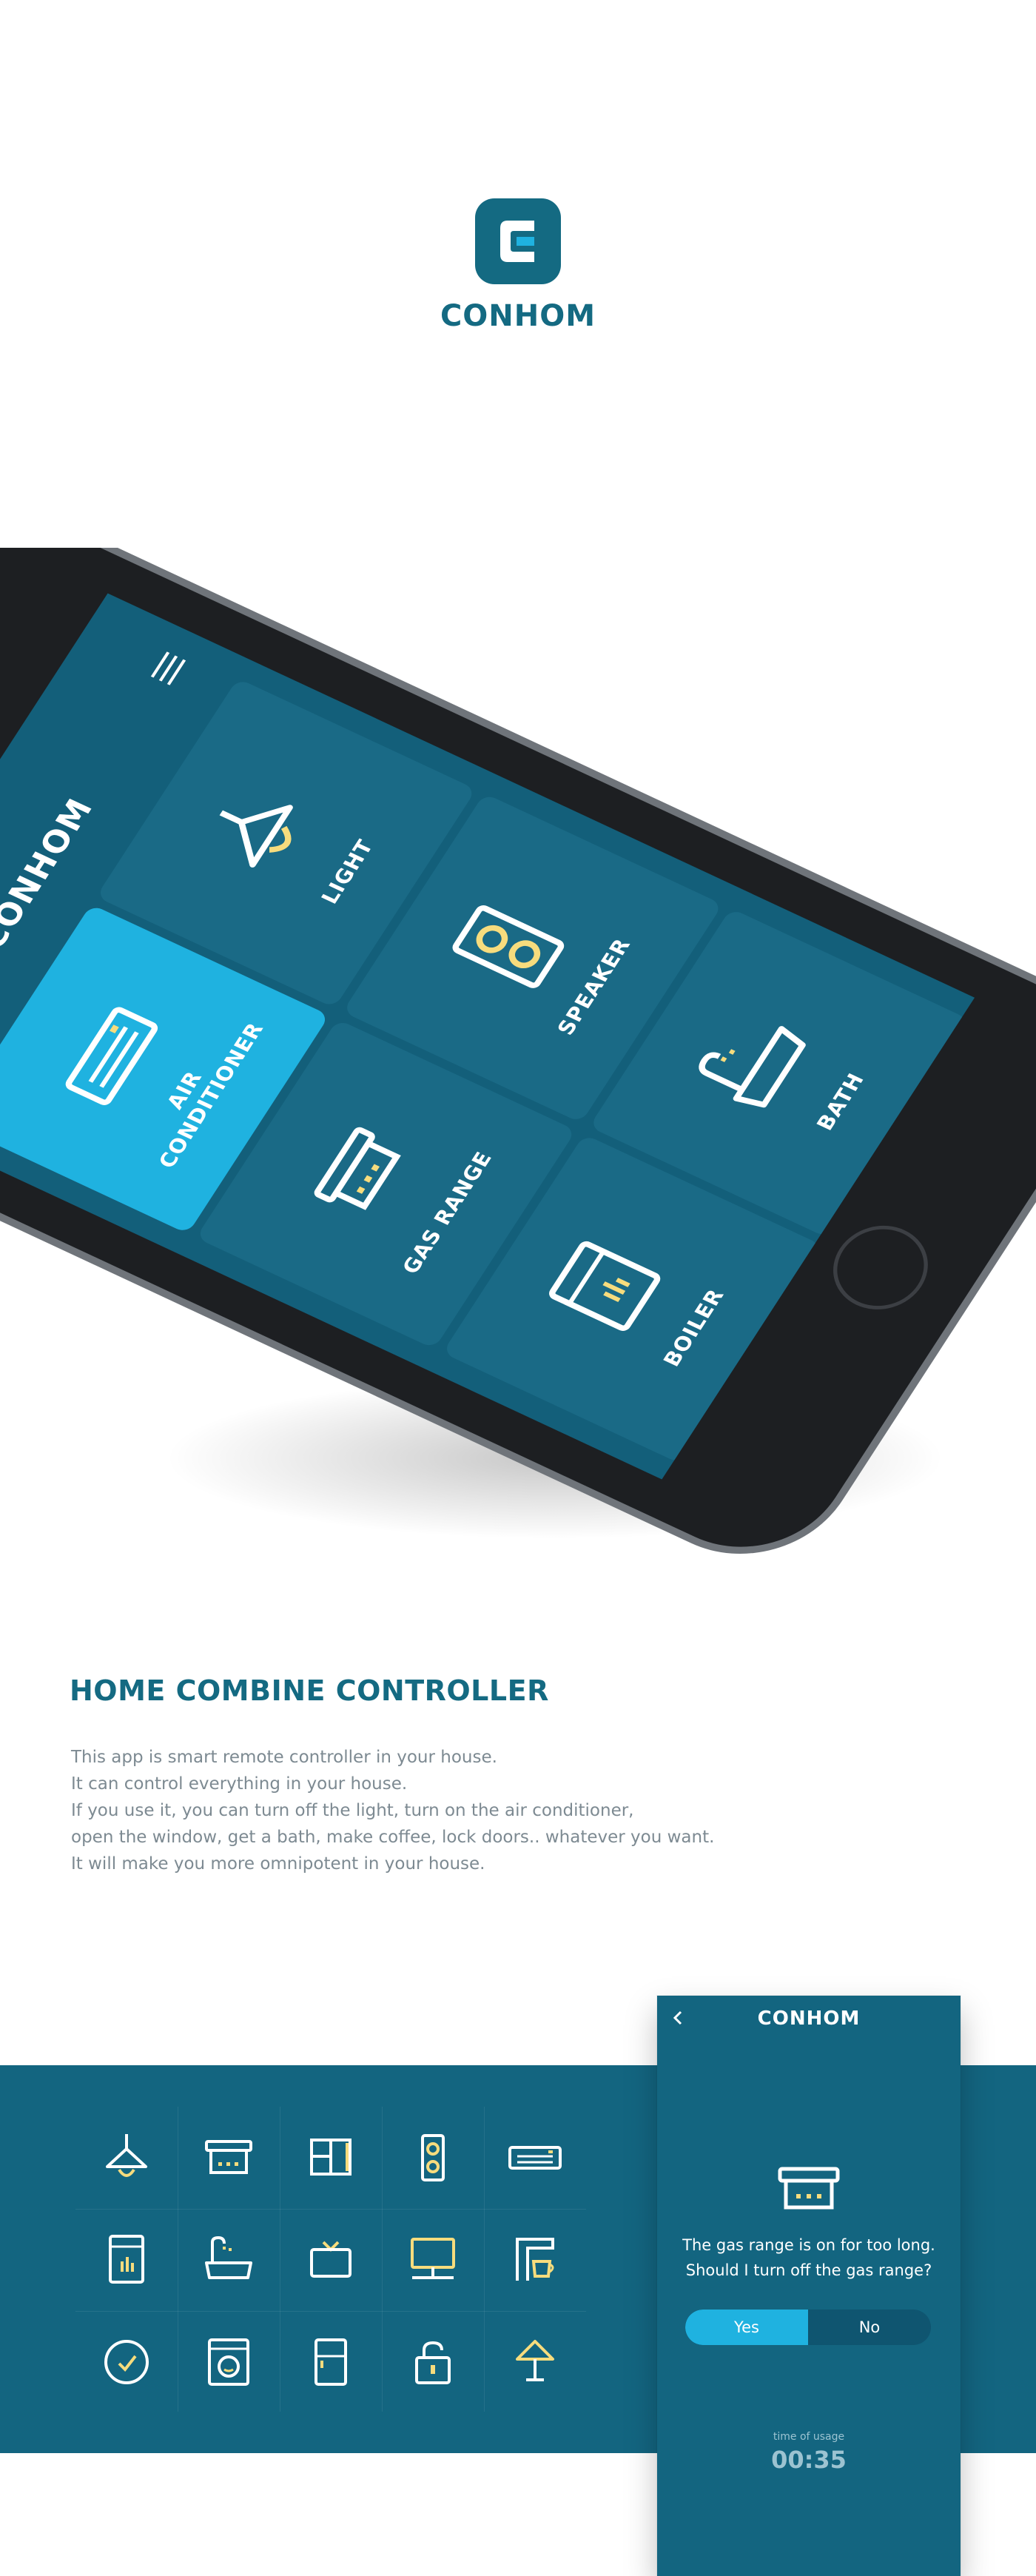  I want to click on no-button: No, so click(869, 2327).